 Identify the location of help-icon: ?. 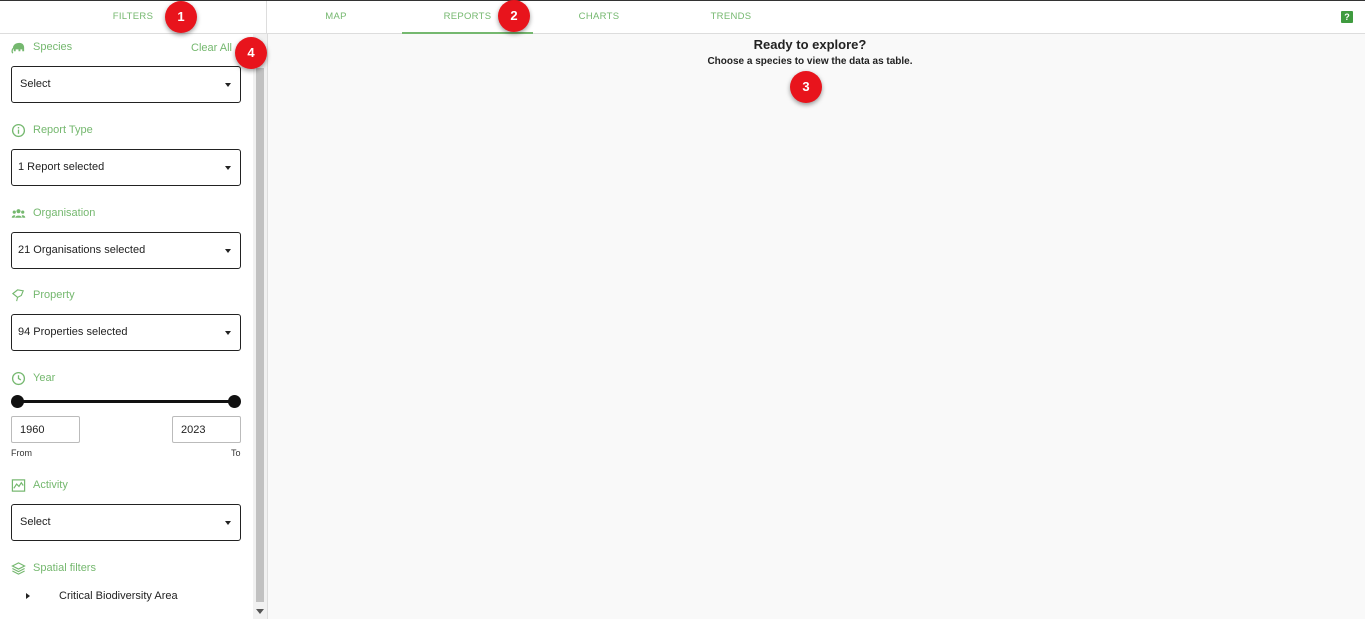
(1347, 17).